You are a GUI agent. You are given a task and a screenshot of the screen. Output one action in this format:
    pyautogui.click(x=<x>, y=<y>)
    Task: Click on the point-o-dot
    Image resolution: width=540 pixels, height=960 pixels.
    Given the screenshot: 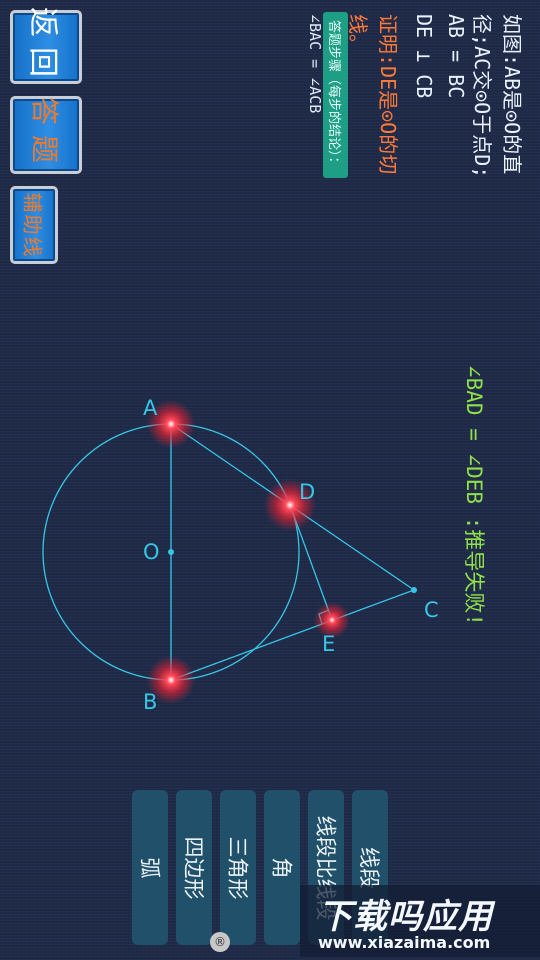 What is the action you would take?
    pyautogui.click(x=171, y=552)
    